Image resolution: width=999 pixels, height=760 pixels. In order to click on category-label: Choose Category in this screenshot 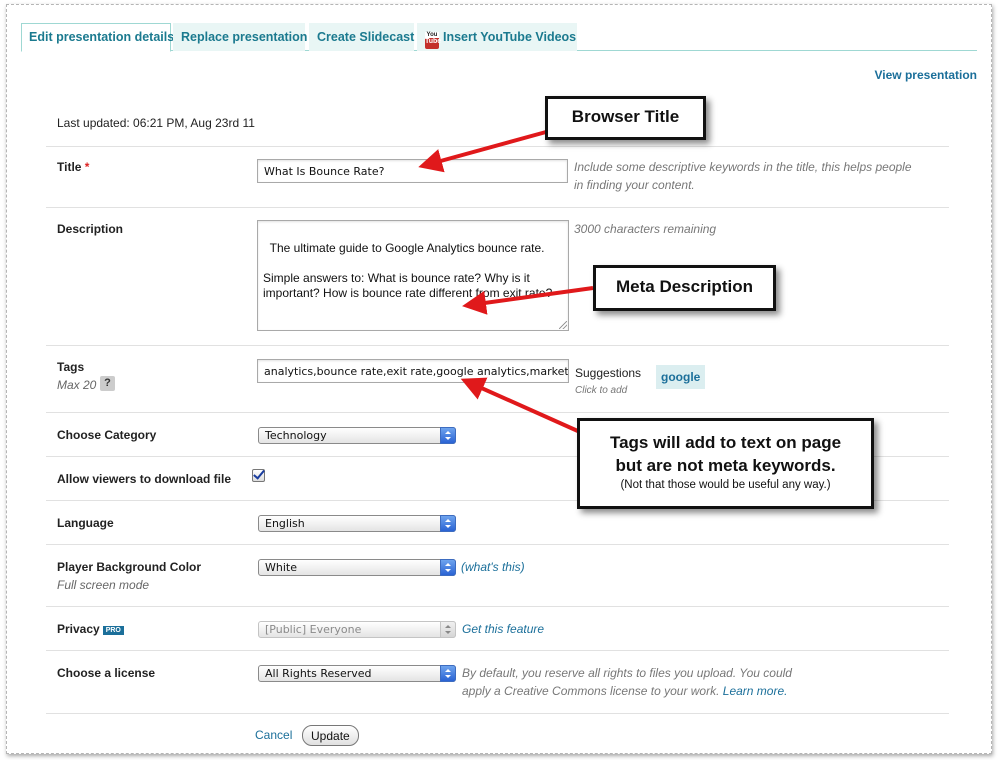, I will do `click(107, 435)`.